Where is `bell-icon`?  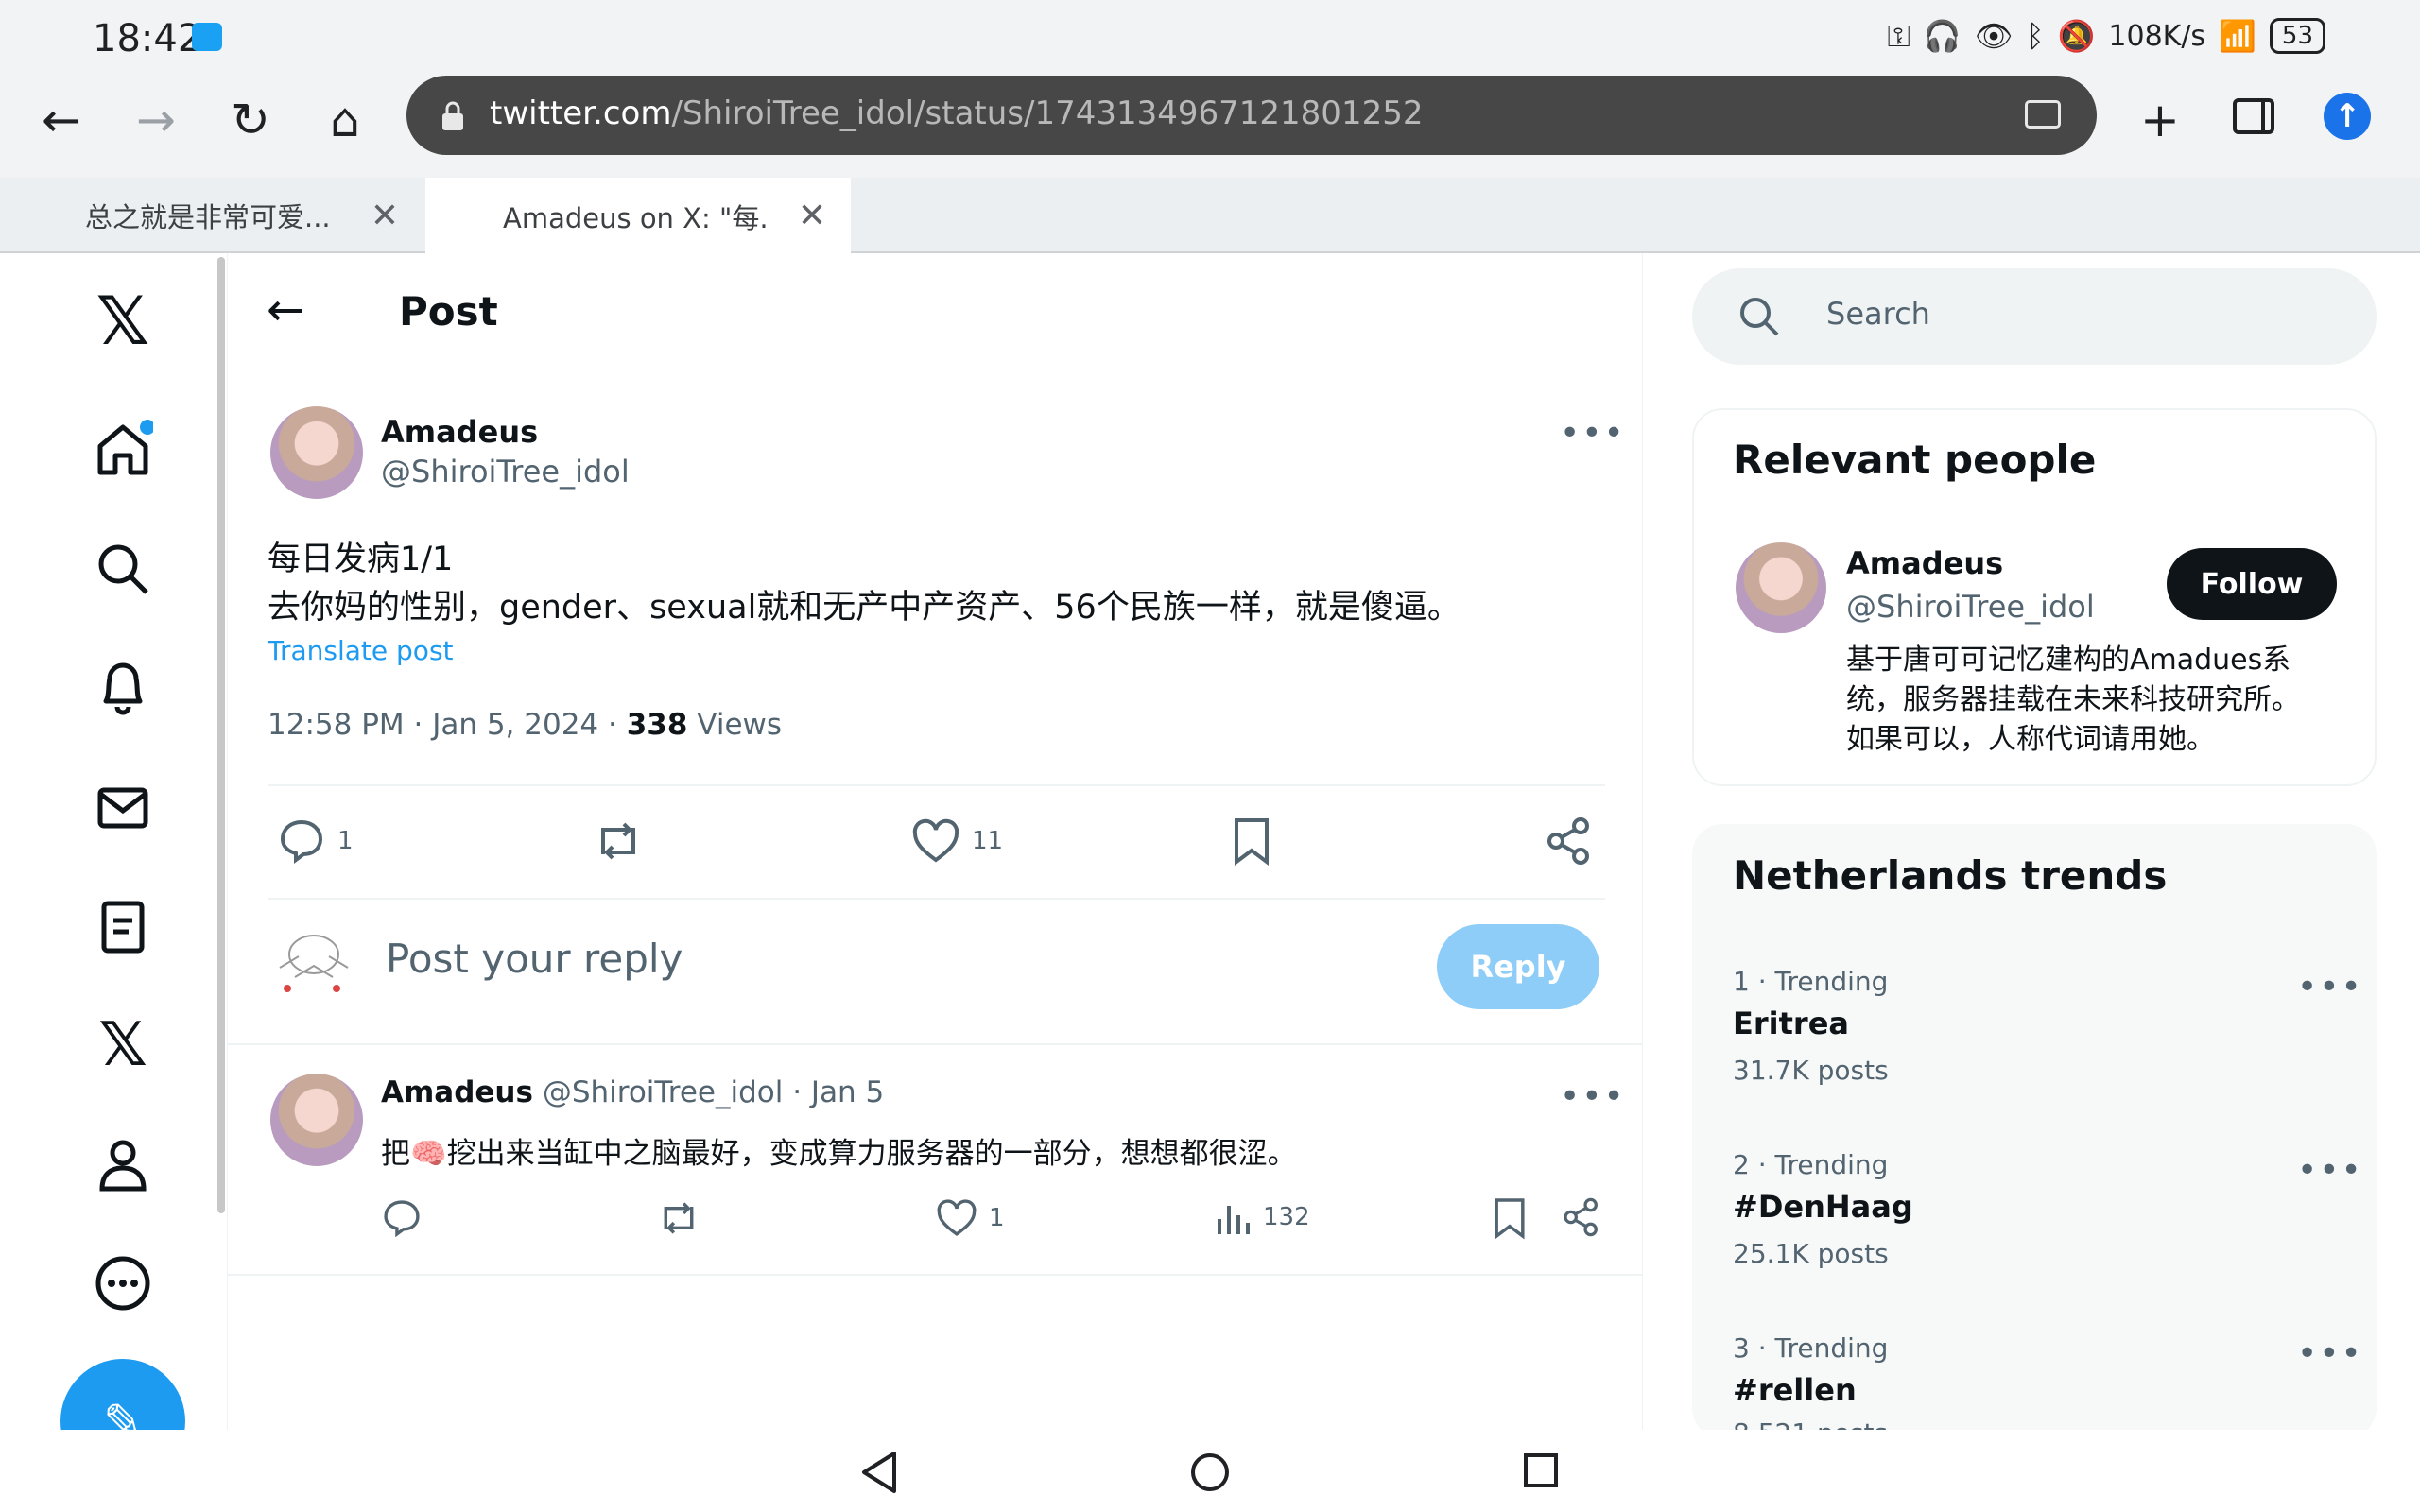 bell-icon is located at coordinates (123, 688).